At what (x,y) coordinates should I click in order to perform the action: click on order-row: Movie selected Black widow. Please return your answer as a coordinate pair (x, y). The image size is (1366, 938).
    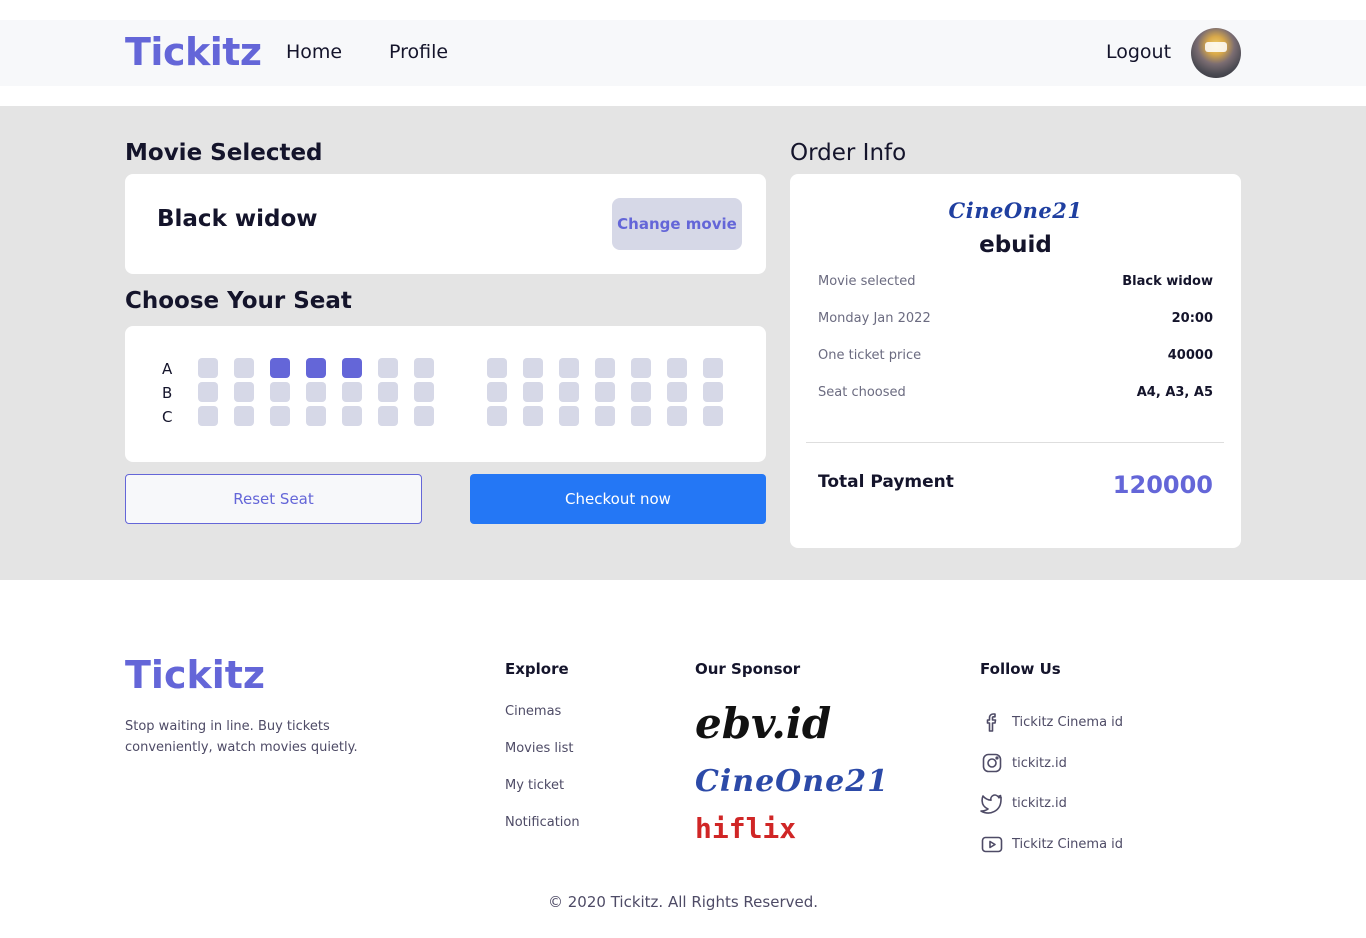
    Looking at the image, I should click on (1015, 284).